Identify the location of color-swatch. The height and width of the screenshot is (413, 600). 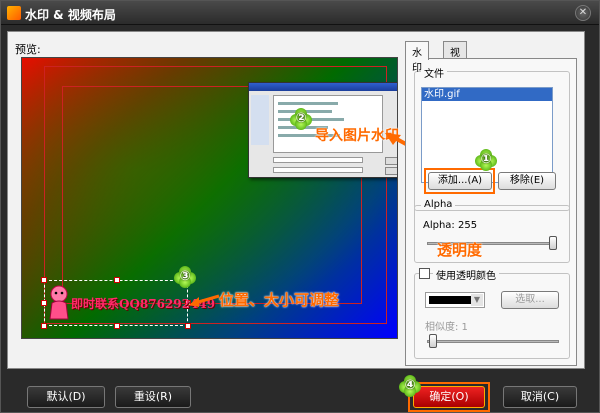
(450, 300).